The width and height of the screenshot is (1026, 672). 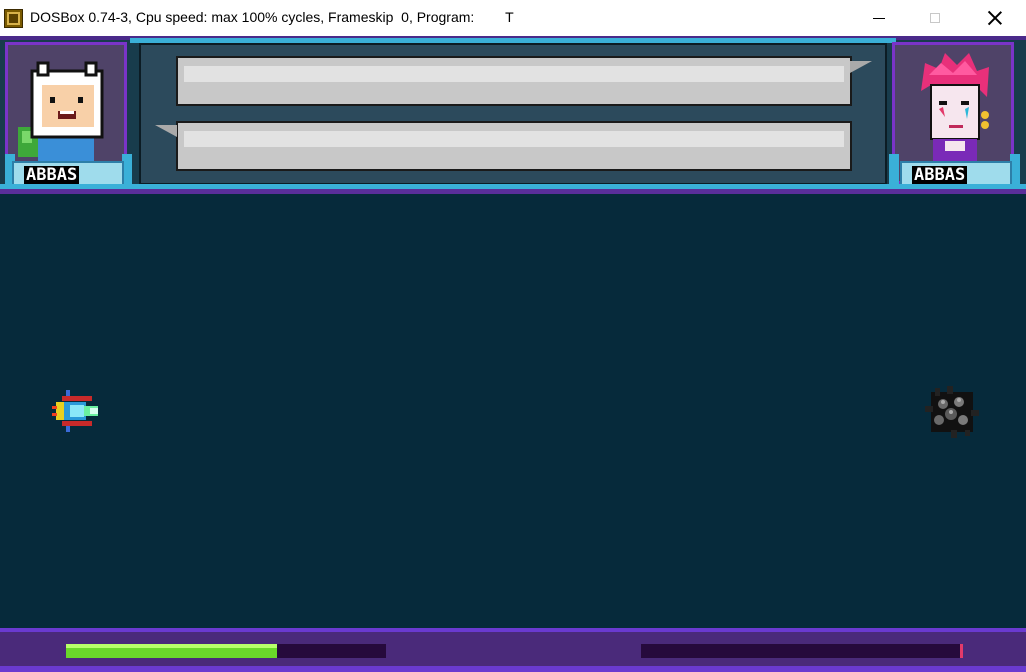 What do you see at coordinates (513, 630) in the screenshot?
I see `bottom-hud-border-top` at bounding box center [513, 630].